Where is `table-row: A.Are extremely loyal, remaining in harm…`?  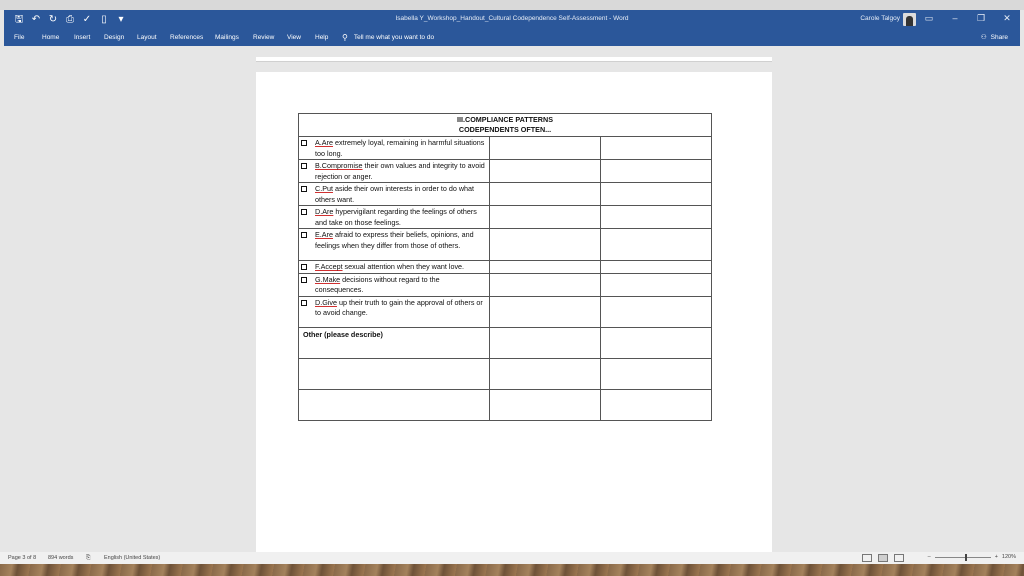
table-row: A.Are extremely loyal, remaining in harm… is located at coordinates (505, 148).